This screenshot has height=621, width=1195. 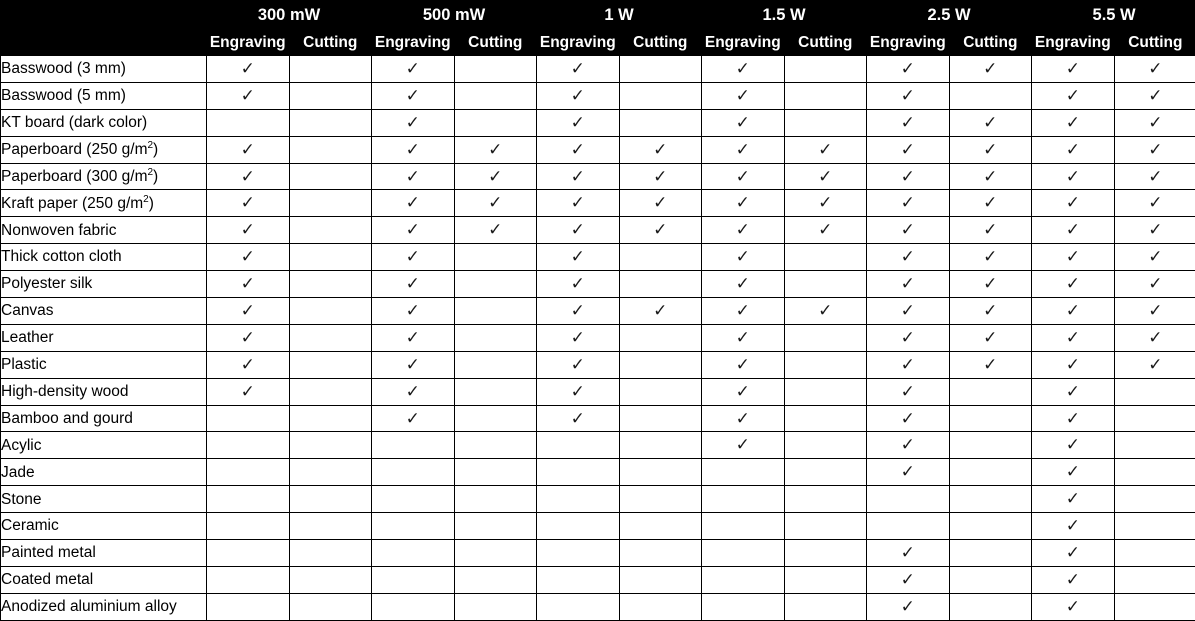 What do you see at coordinates (597, 284) in the screenshot?
I see `table-row: Polyester silk ✓ ✓ ✓ ✓ ✓ ✓ ✓ ✓` at bounding box center [597, 284].